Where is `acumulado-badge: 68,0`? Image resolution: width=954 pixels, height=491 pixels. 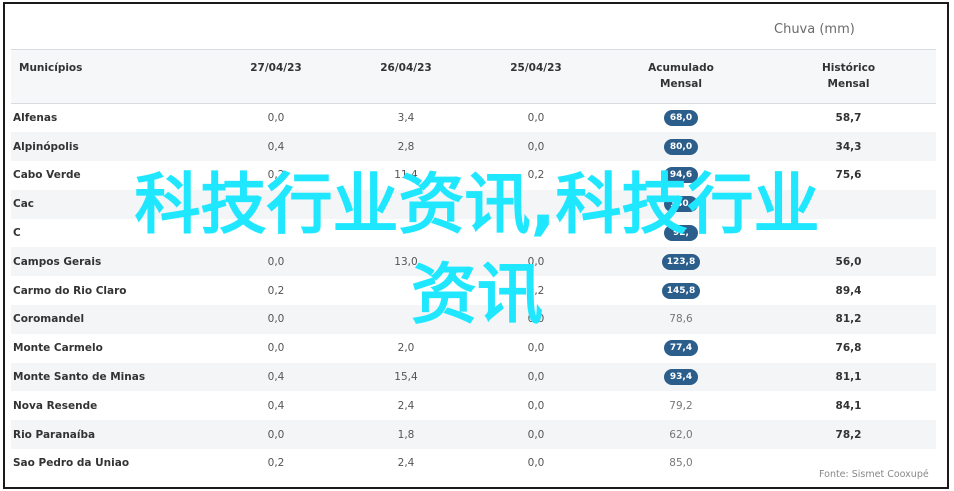
acumulado-badge: 68,0 is located at coordinates (681, 118).